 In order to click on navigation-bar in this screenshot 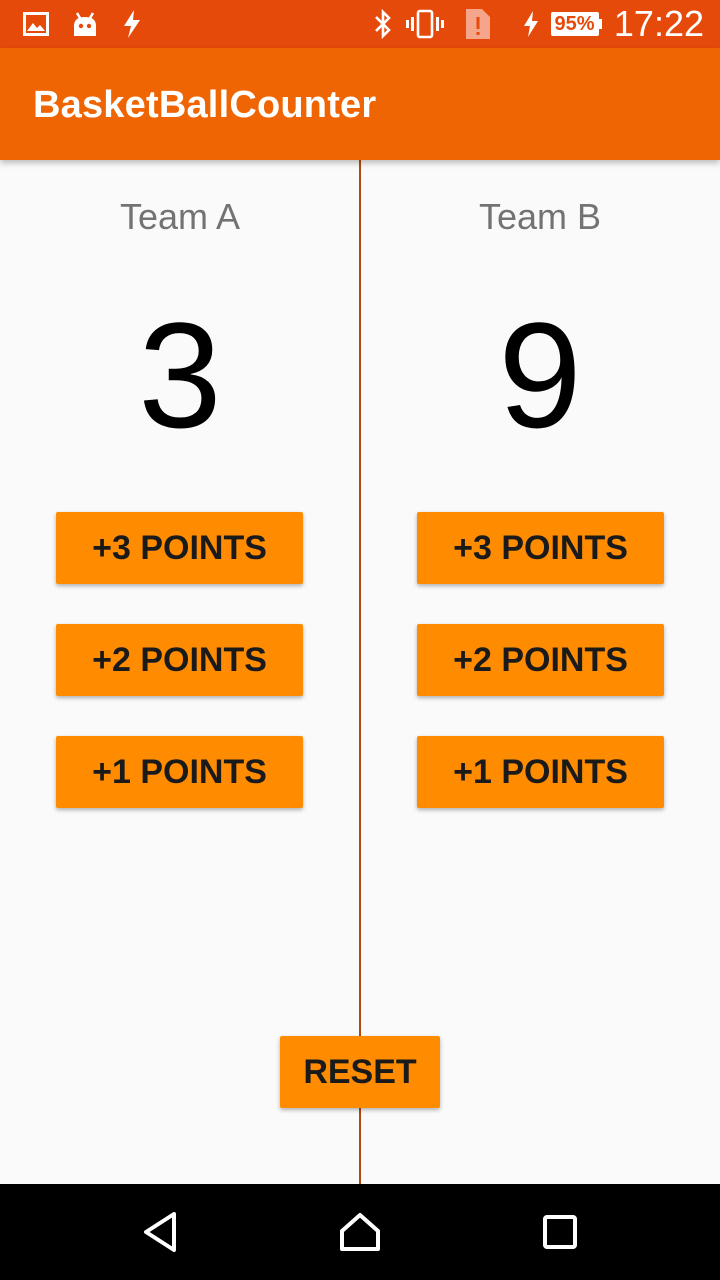, I will do `click(360, 1232)`.